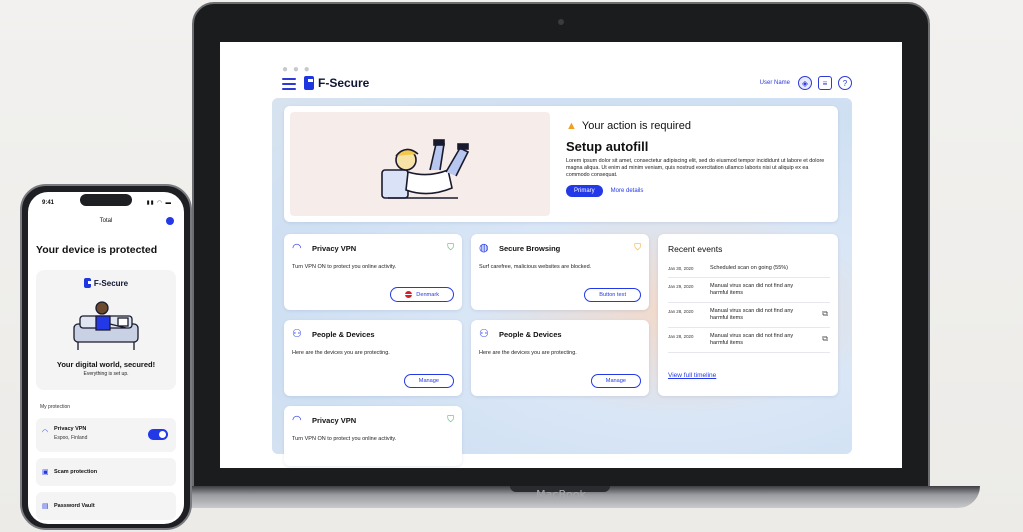  I want to click on password-vault-label: Password Vault, so click(74, 506).